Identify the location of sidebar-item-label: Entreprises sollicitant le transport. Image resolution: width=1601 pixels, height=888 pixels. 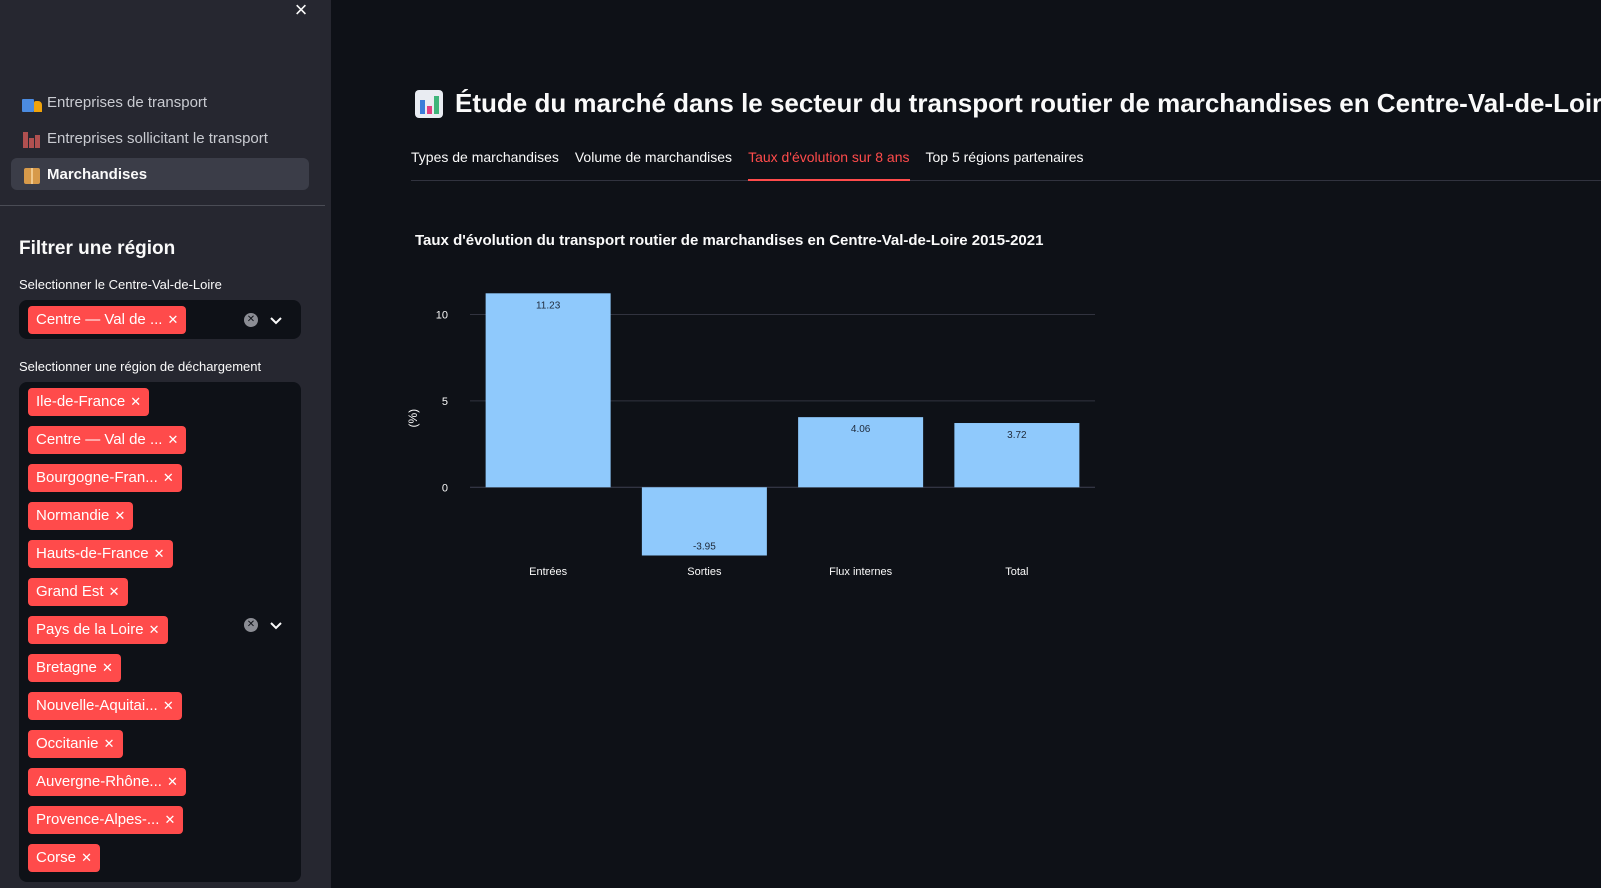
(157, 138).